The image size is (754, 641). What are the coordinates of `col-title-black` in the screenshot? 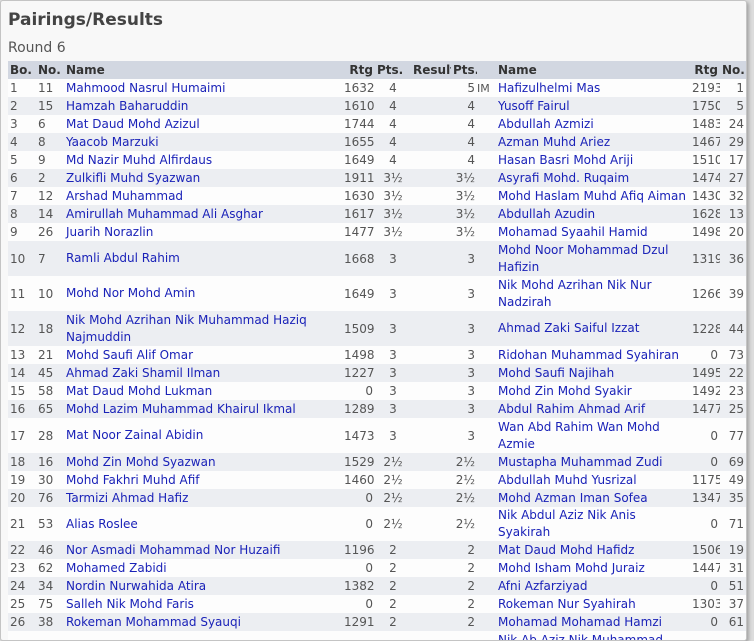 It's located at (486, 70).